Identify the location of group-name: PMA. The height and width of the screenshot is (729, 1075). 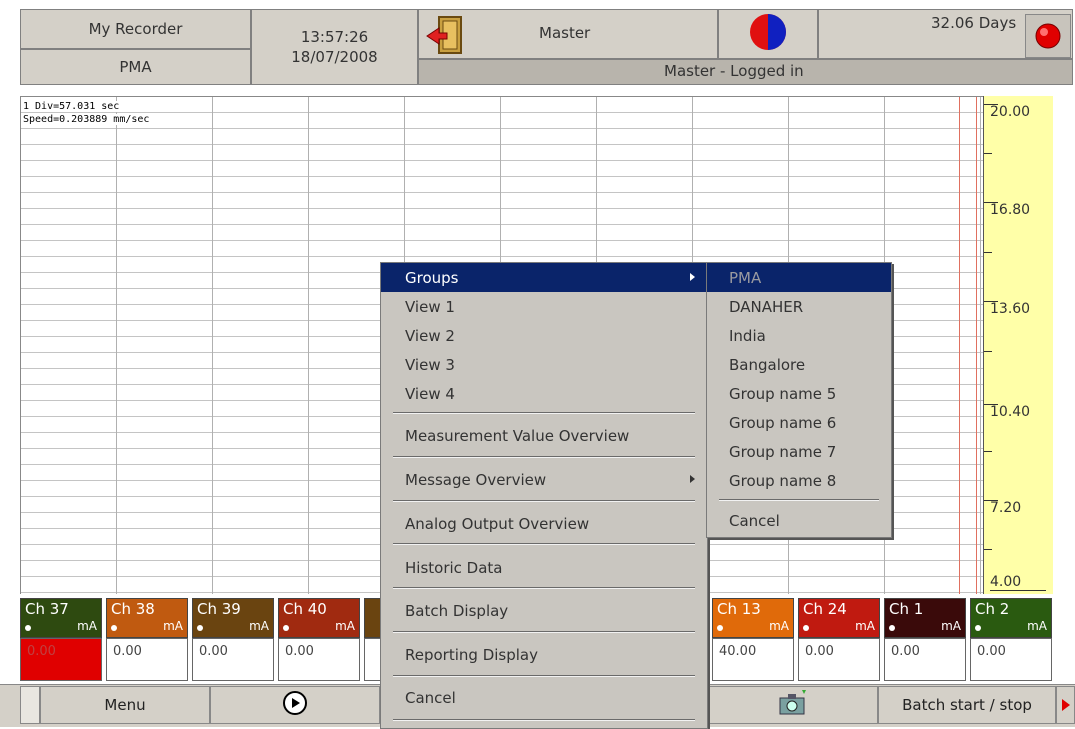
(135, 67).